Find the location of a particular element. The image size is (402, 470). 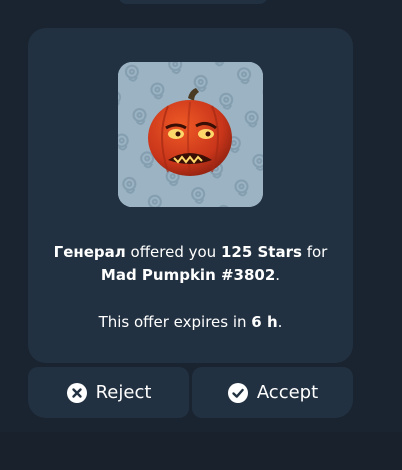

for-text: for is located at coordinates (314, 252).